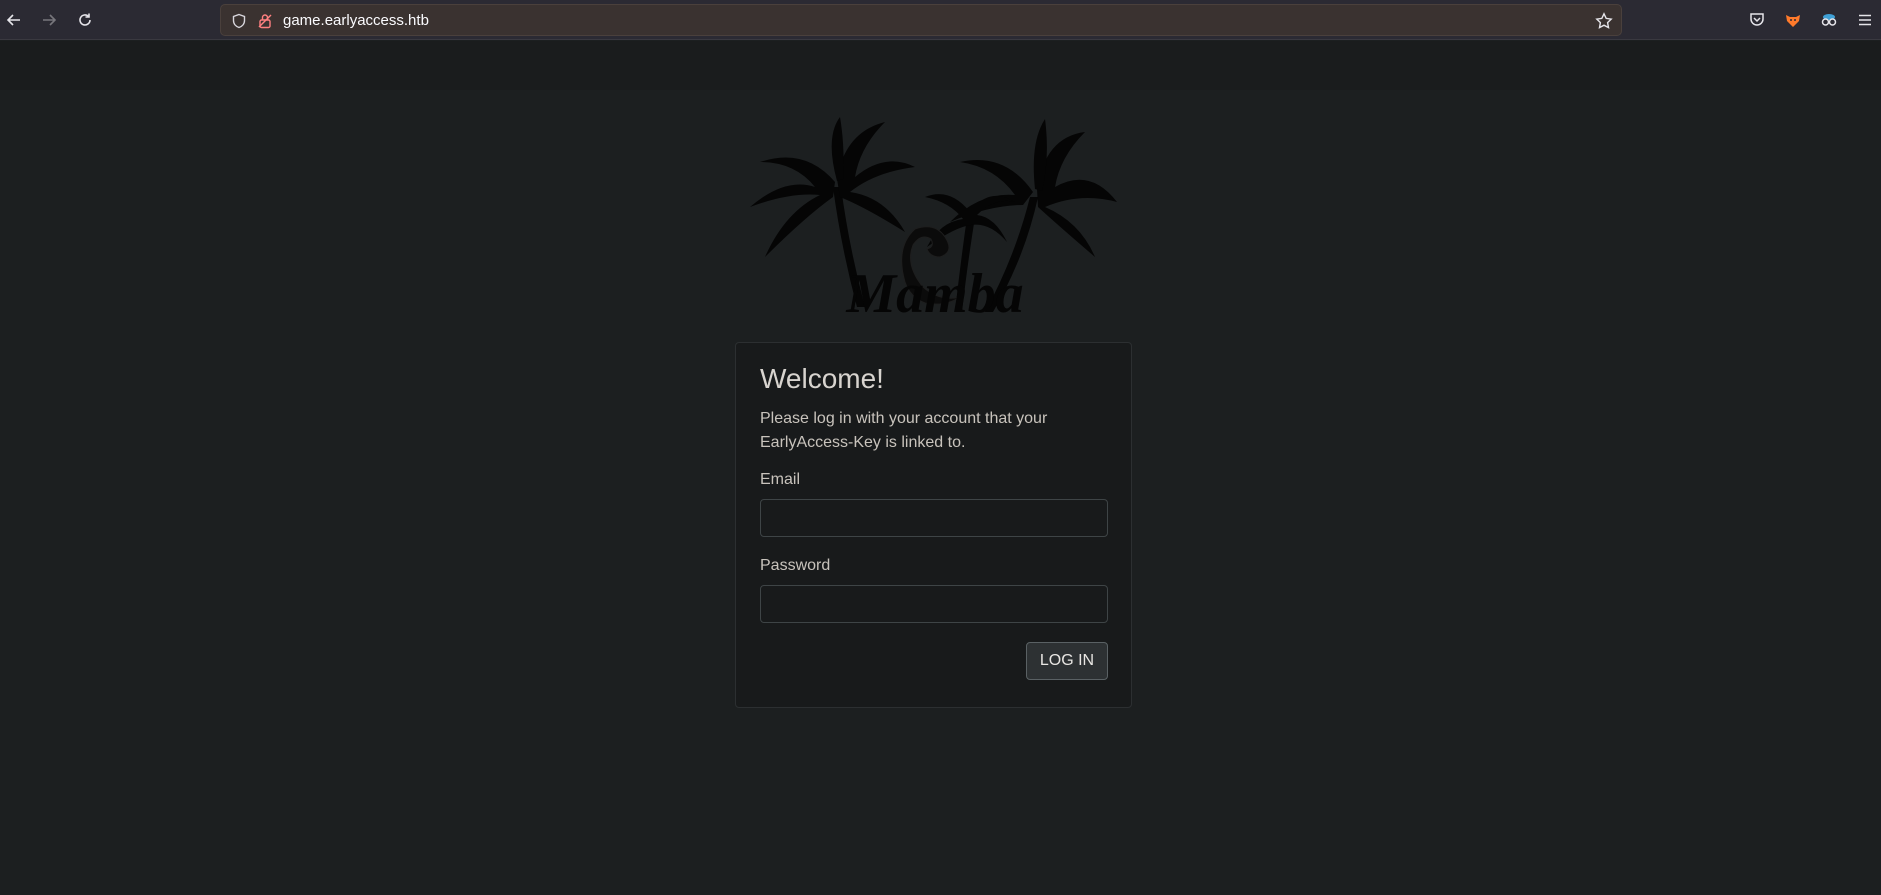 The height and width of the screenshot is (895, 1881). Describe the element at coordinates (265, 21) in the screenshot. I see `insecure-lock-icon` at that location.